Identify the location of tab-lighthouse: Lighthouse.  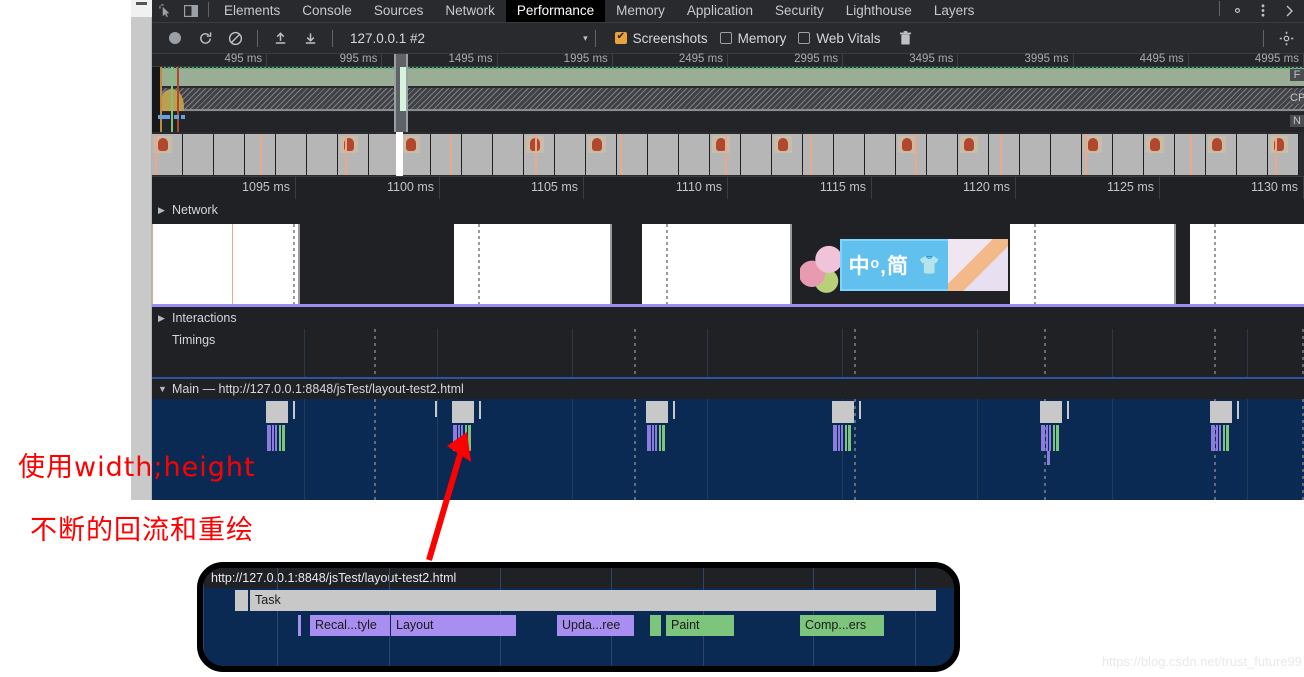
(879, 11).